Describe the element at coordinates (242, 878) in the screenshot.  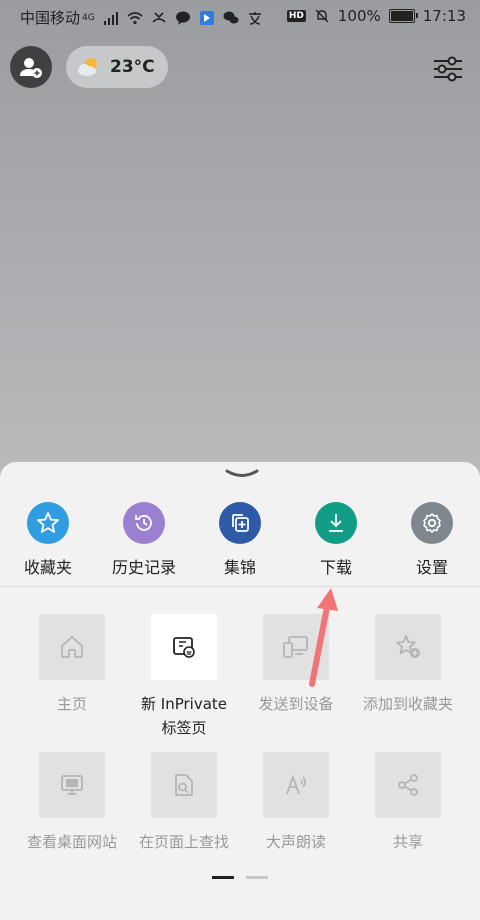
I see `page-indicator` at that location.